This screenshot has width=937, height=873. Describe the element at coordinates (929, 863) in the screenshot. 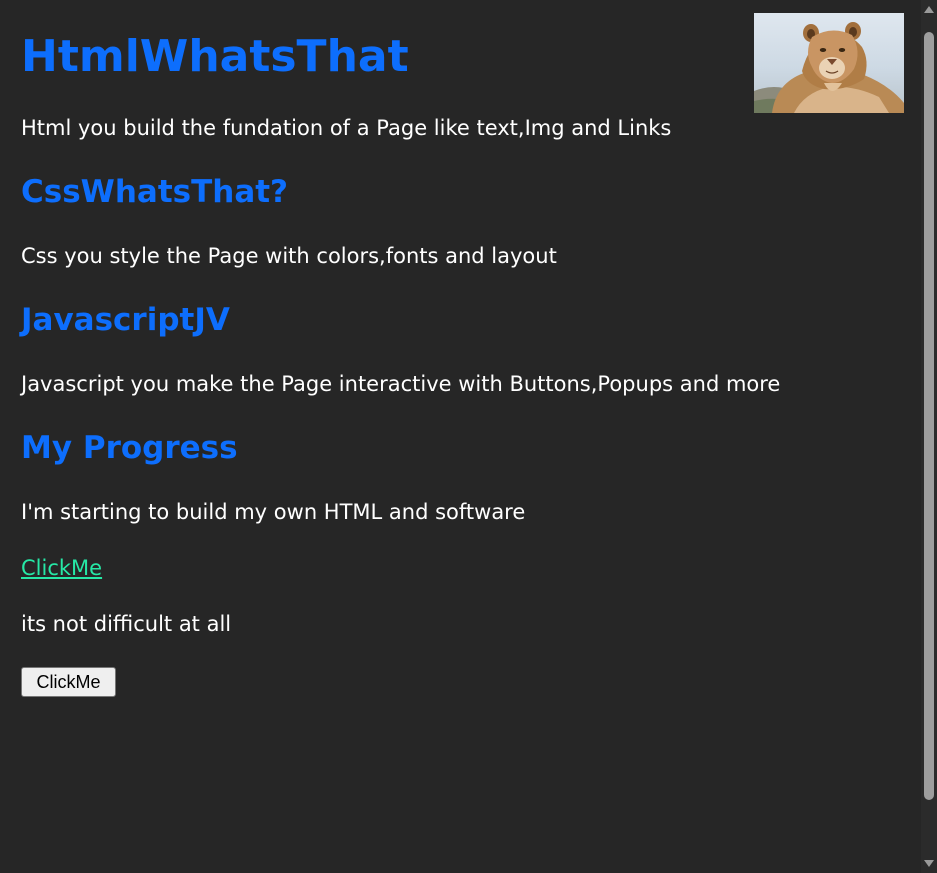

I see `scroll-down-arrow-icon` at that location.